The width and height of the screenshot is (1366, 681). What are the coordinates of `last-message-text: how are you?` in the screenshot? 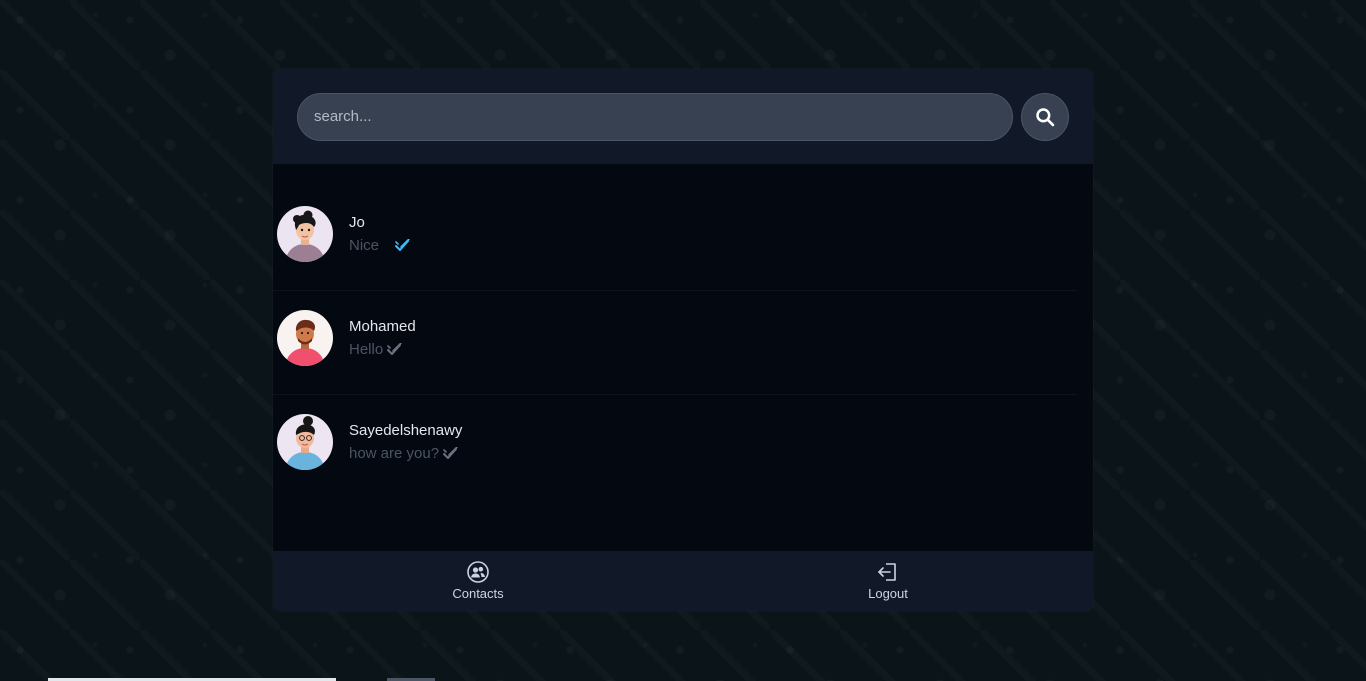 It's located at (394, 453).